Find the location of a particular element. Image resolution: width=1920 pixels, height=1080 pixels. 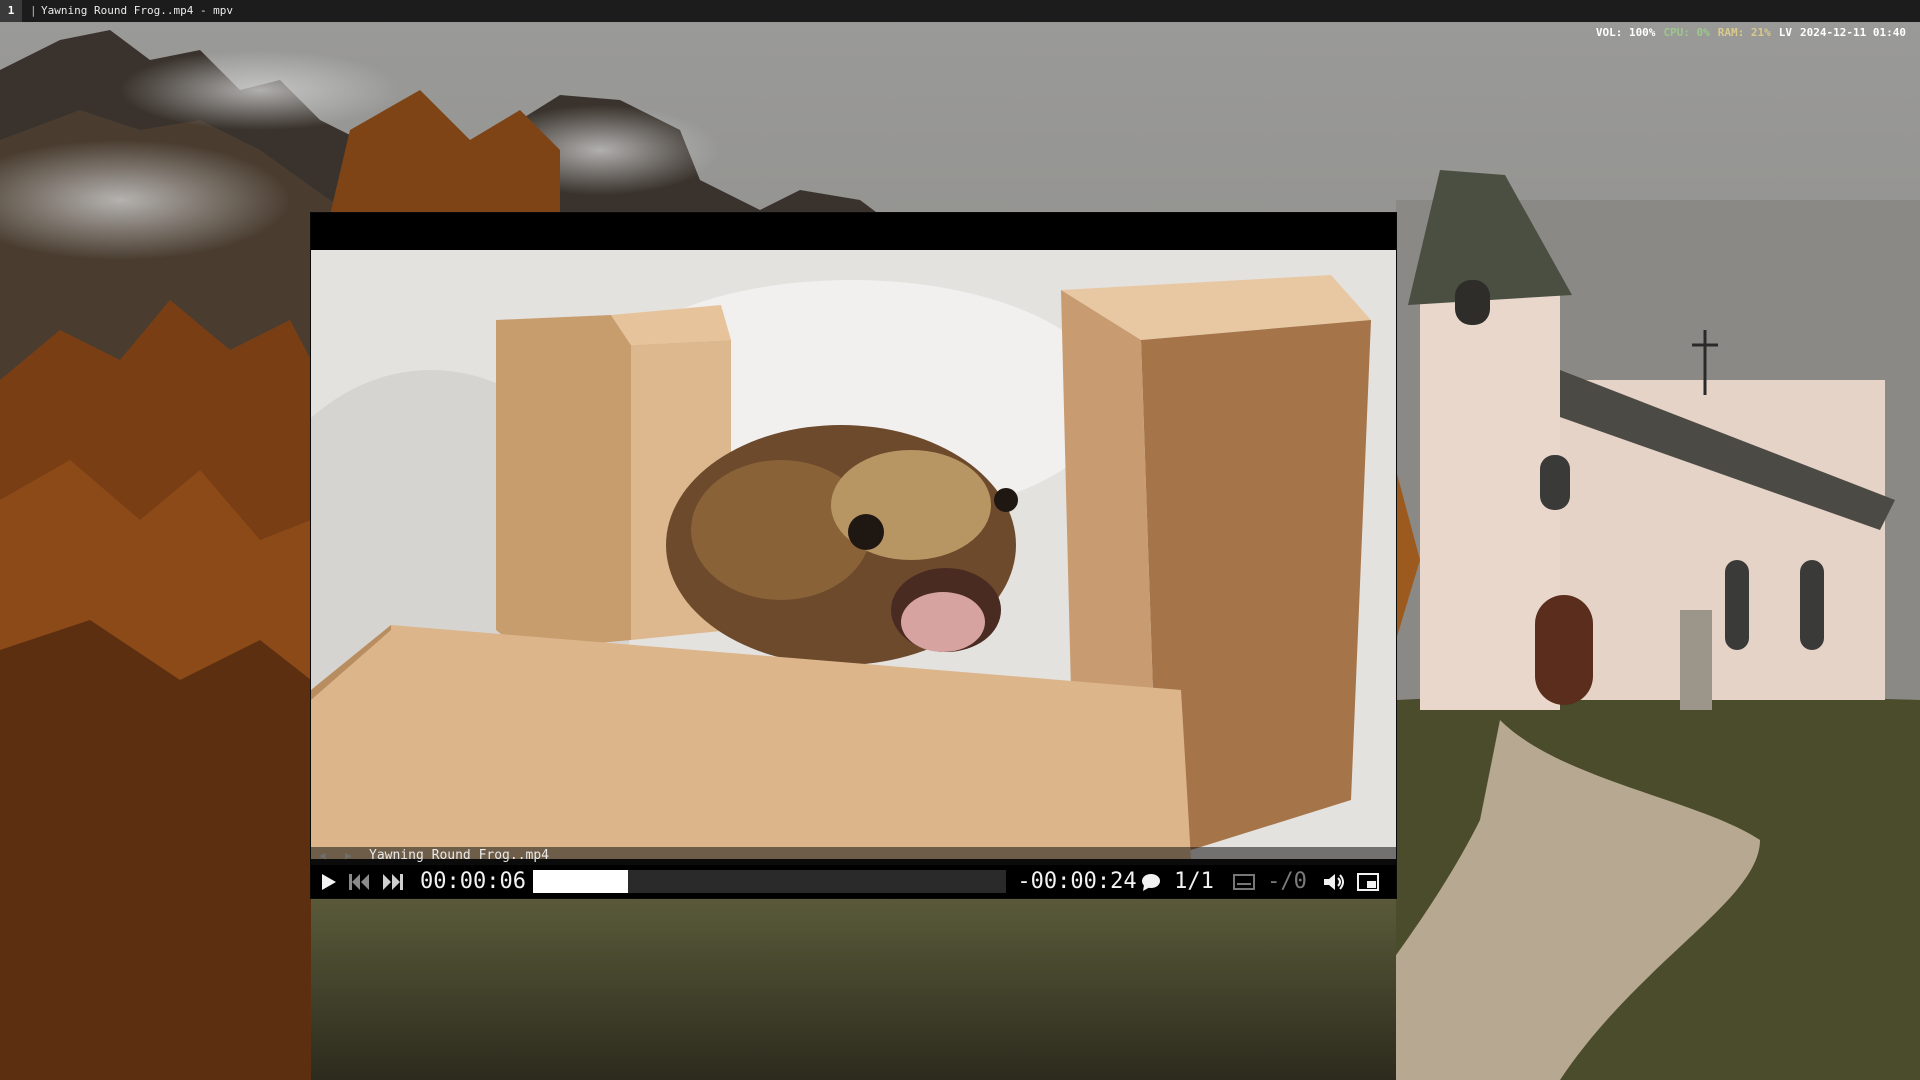

on-screen-controller: 00:00:06 -00:00:24 1/1 -/0 is located at coordinates (853, 881).